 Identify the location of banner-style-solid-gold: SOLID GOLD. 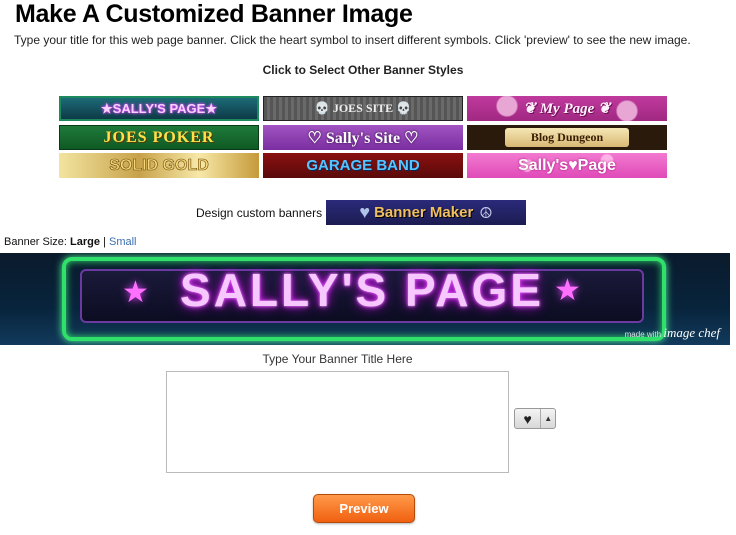
(159, 165).